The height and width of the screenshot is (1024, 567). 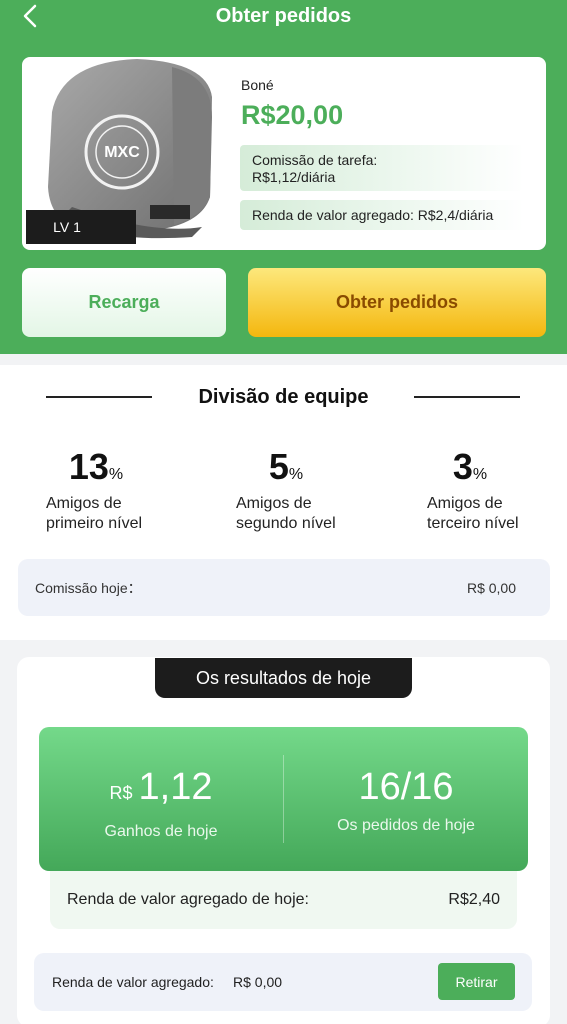 I want to click on svg-text: MXC, so click(x=122, y=152).